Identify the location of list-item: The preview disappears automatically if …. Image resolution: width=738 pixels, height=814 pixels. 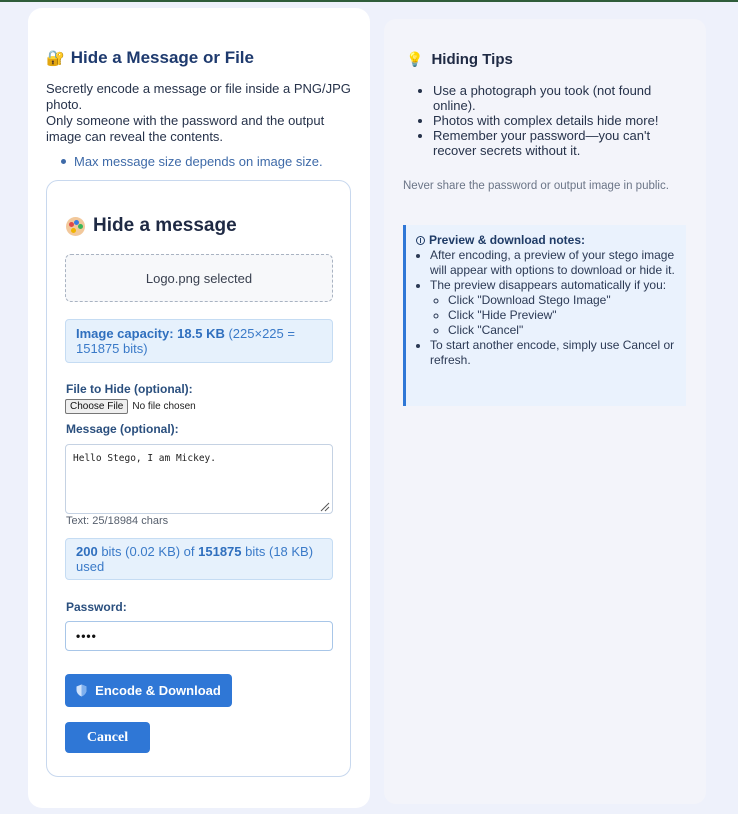
(553, 308).